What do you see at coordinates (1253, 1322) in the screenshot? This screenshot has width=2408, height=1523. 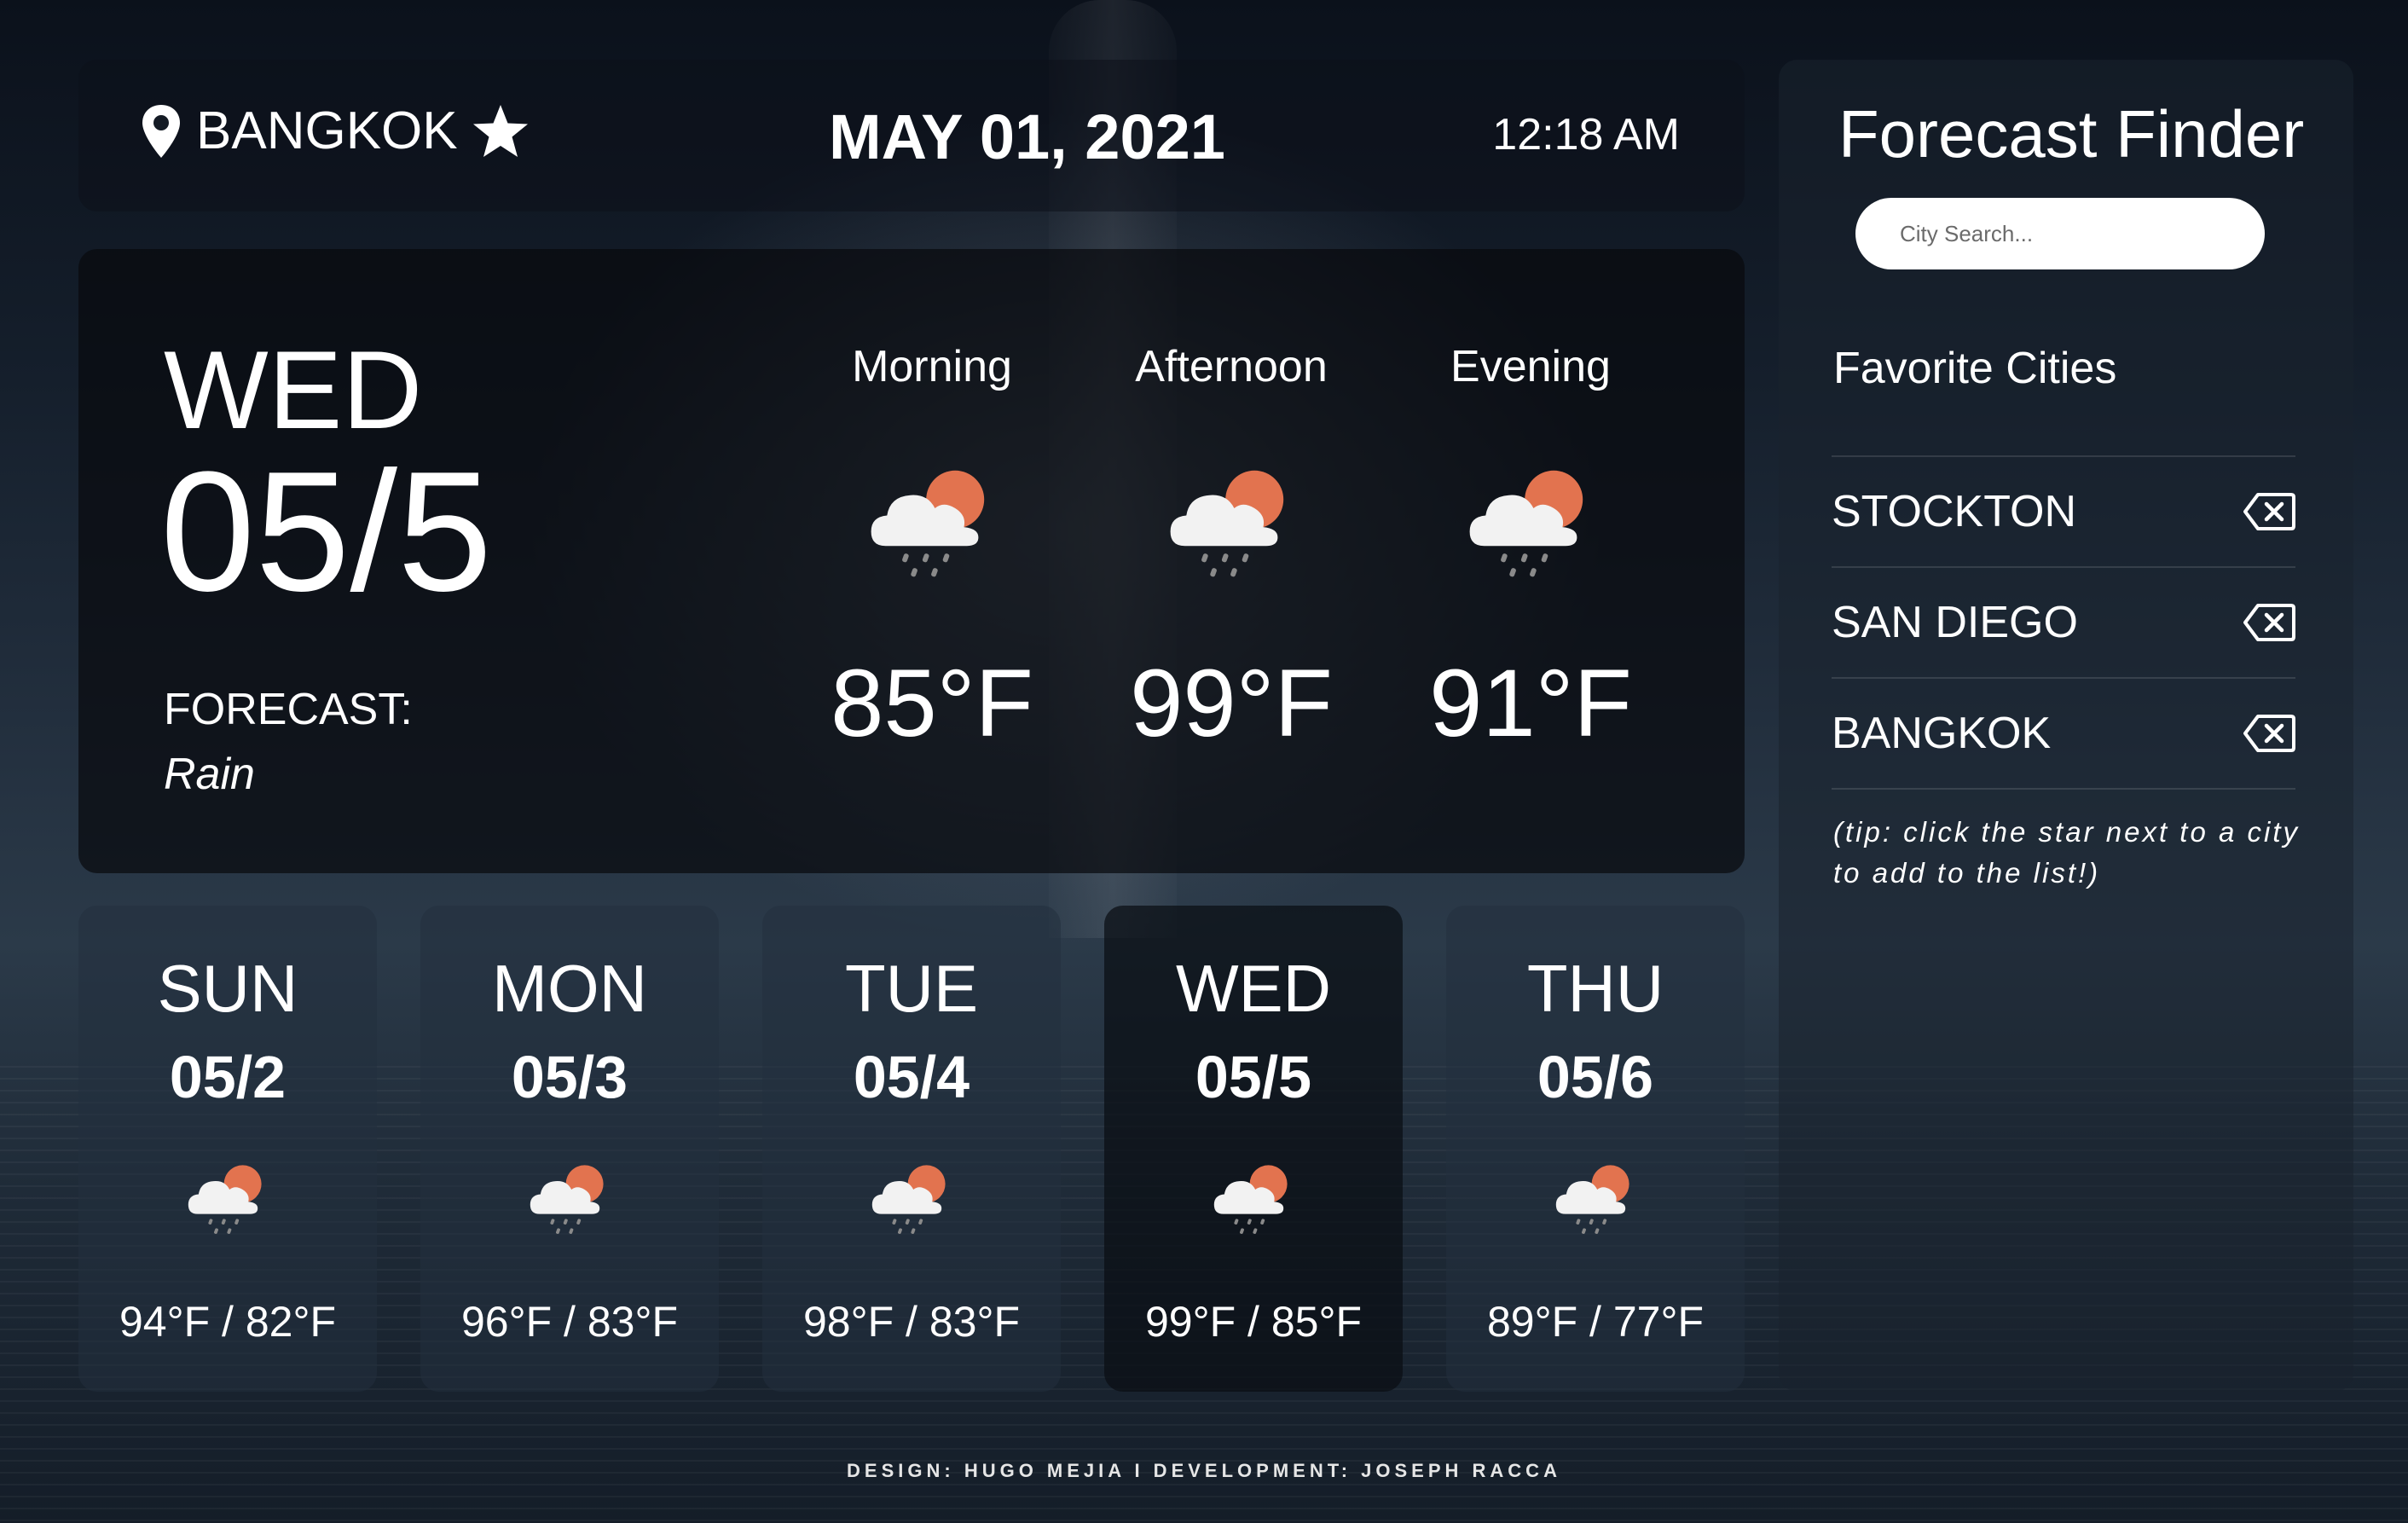 I see `day-card-temps: 99°F / 85°F` at bounding box center [1253, 1322].